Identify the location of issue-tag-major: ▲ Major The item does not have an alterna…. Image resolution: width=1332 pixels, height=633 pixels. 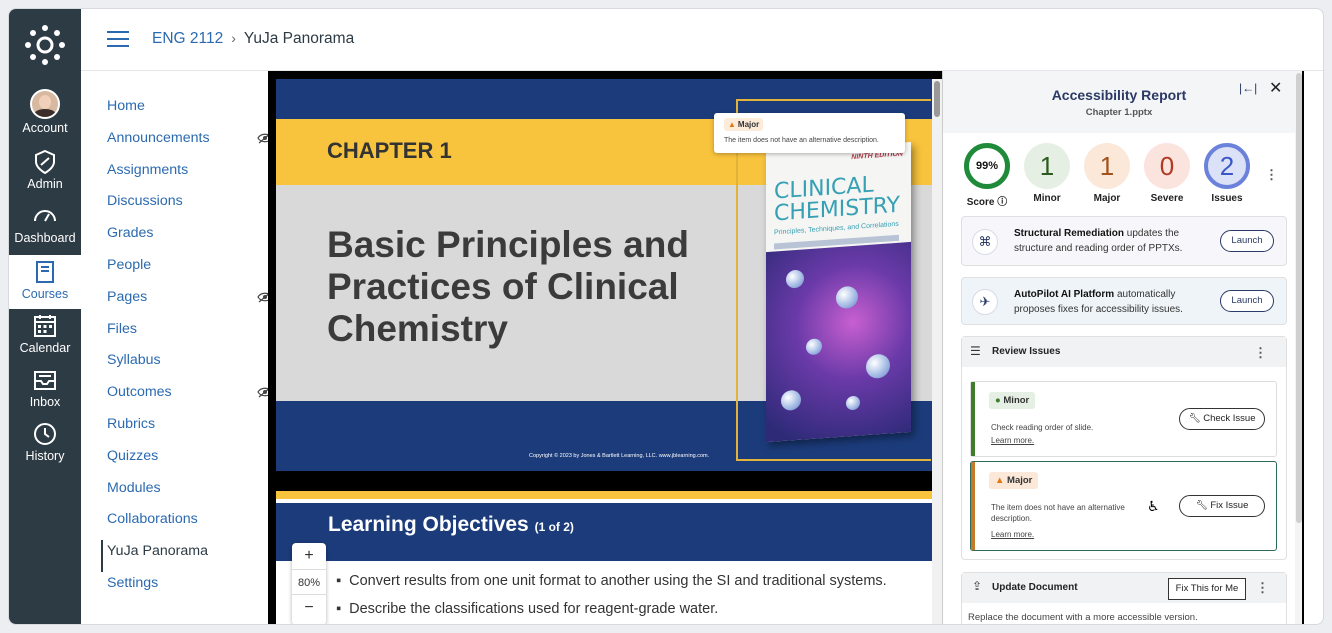
(809, 133).